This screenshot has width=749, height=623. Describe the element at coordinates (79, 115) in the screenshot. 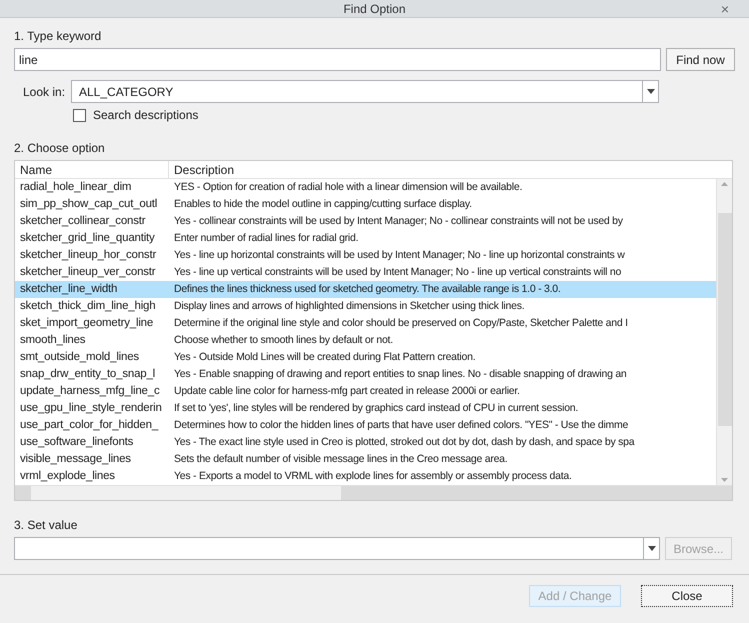

I see `checkbox` at that location.